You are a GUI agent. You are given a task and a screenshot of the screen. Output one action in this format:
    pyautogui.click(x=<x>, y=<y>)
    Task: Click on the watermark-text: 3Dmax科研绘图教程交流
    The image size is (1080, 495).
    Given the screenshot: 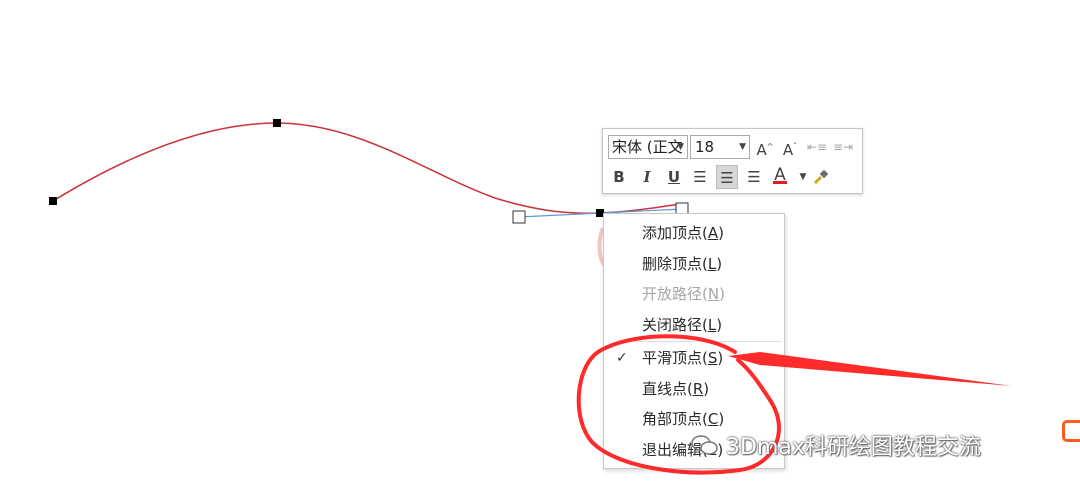 What is the action you would take?
    pyautogui.click(x=853, y=447)
    